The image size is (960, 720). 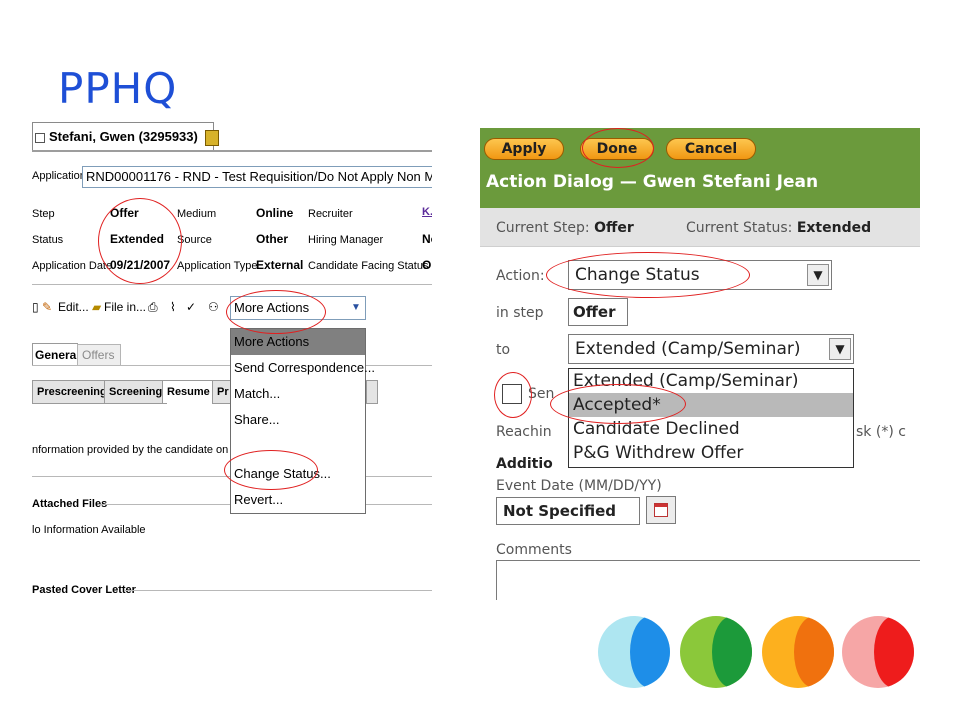 What do you see at coordinates (711, 149) in the screenshot?
I see `cancel-button: Cancel` at bounding box center [711, 149].